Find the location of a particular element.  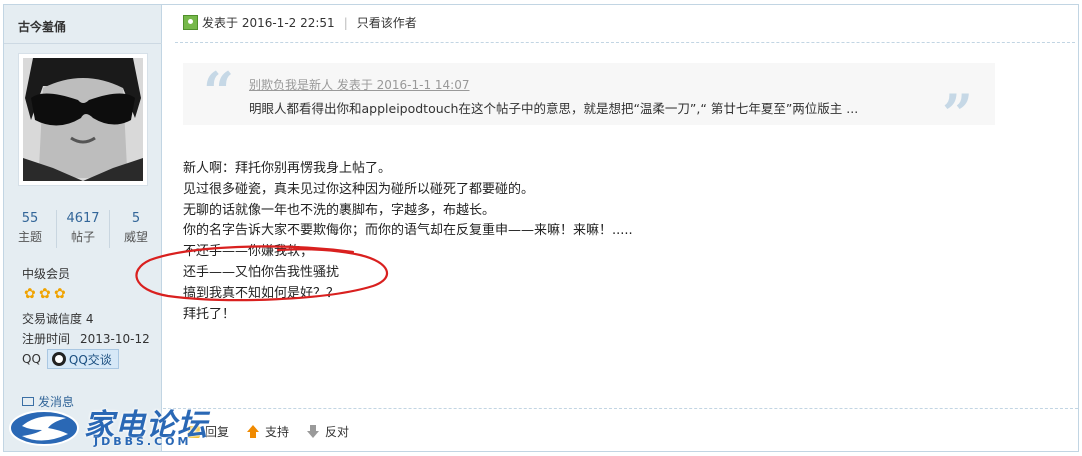

logo-swoosh-icon is located at coordinates (44, 428).